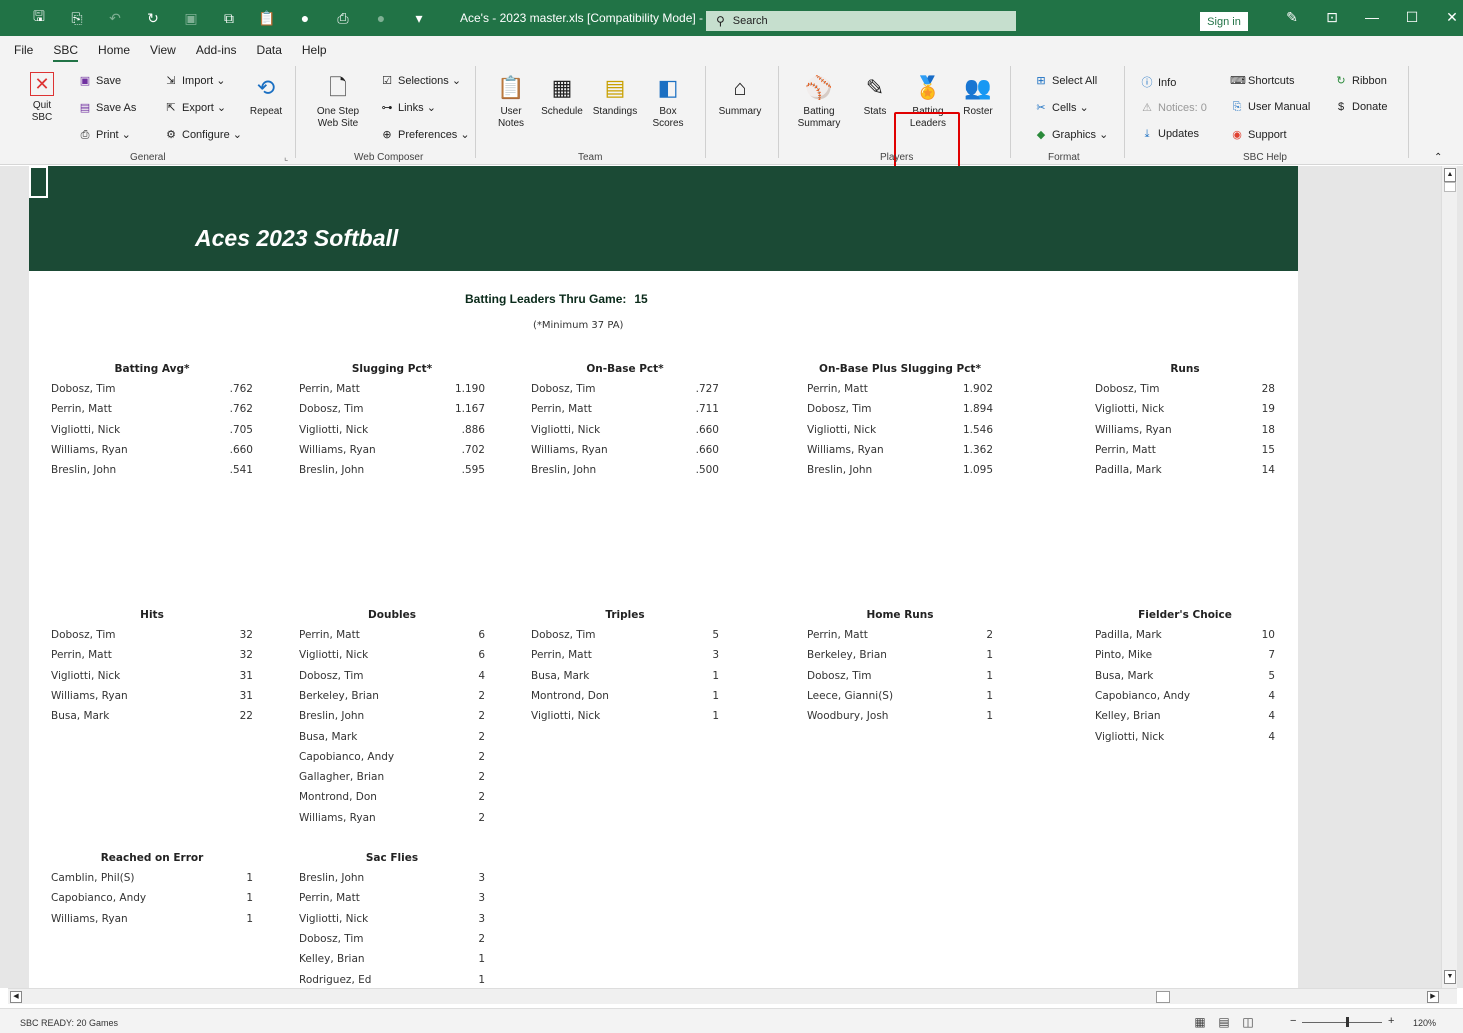 This screenshot has height=1033, width=1463. Describe the element at coordinates (740, 111) in the screenshot. I see `summary-label: Summary` at that location.